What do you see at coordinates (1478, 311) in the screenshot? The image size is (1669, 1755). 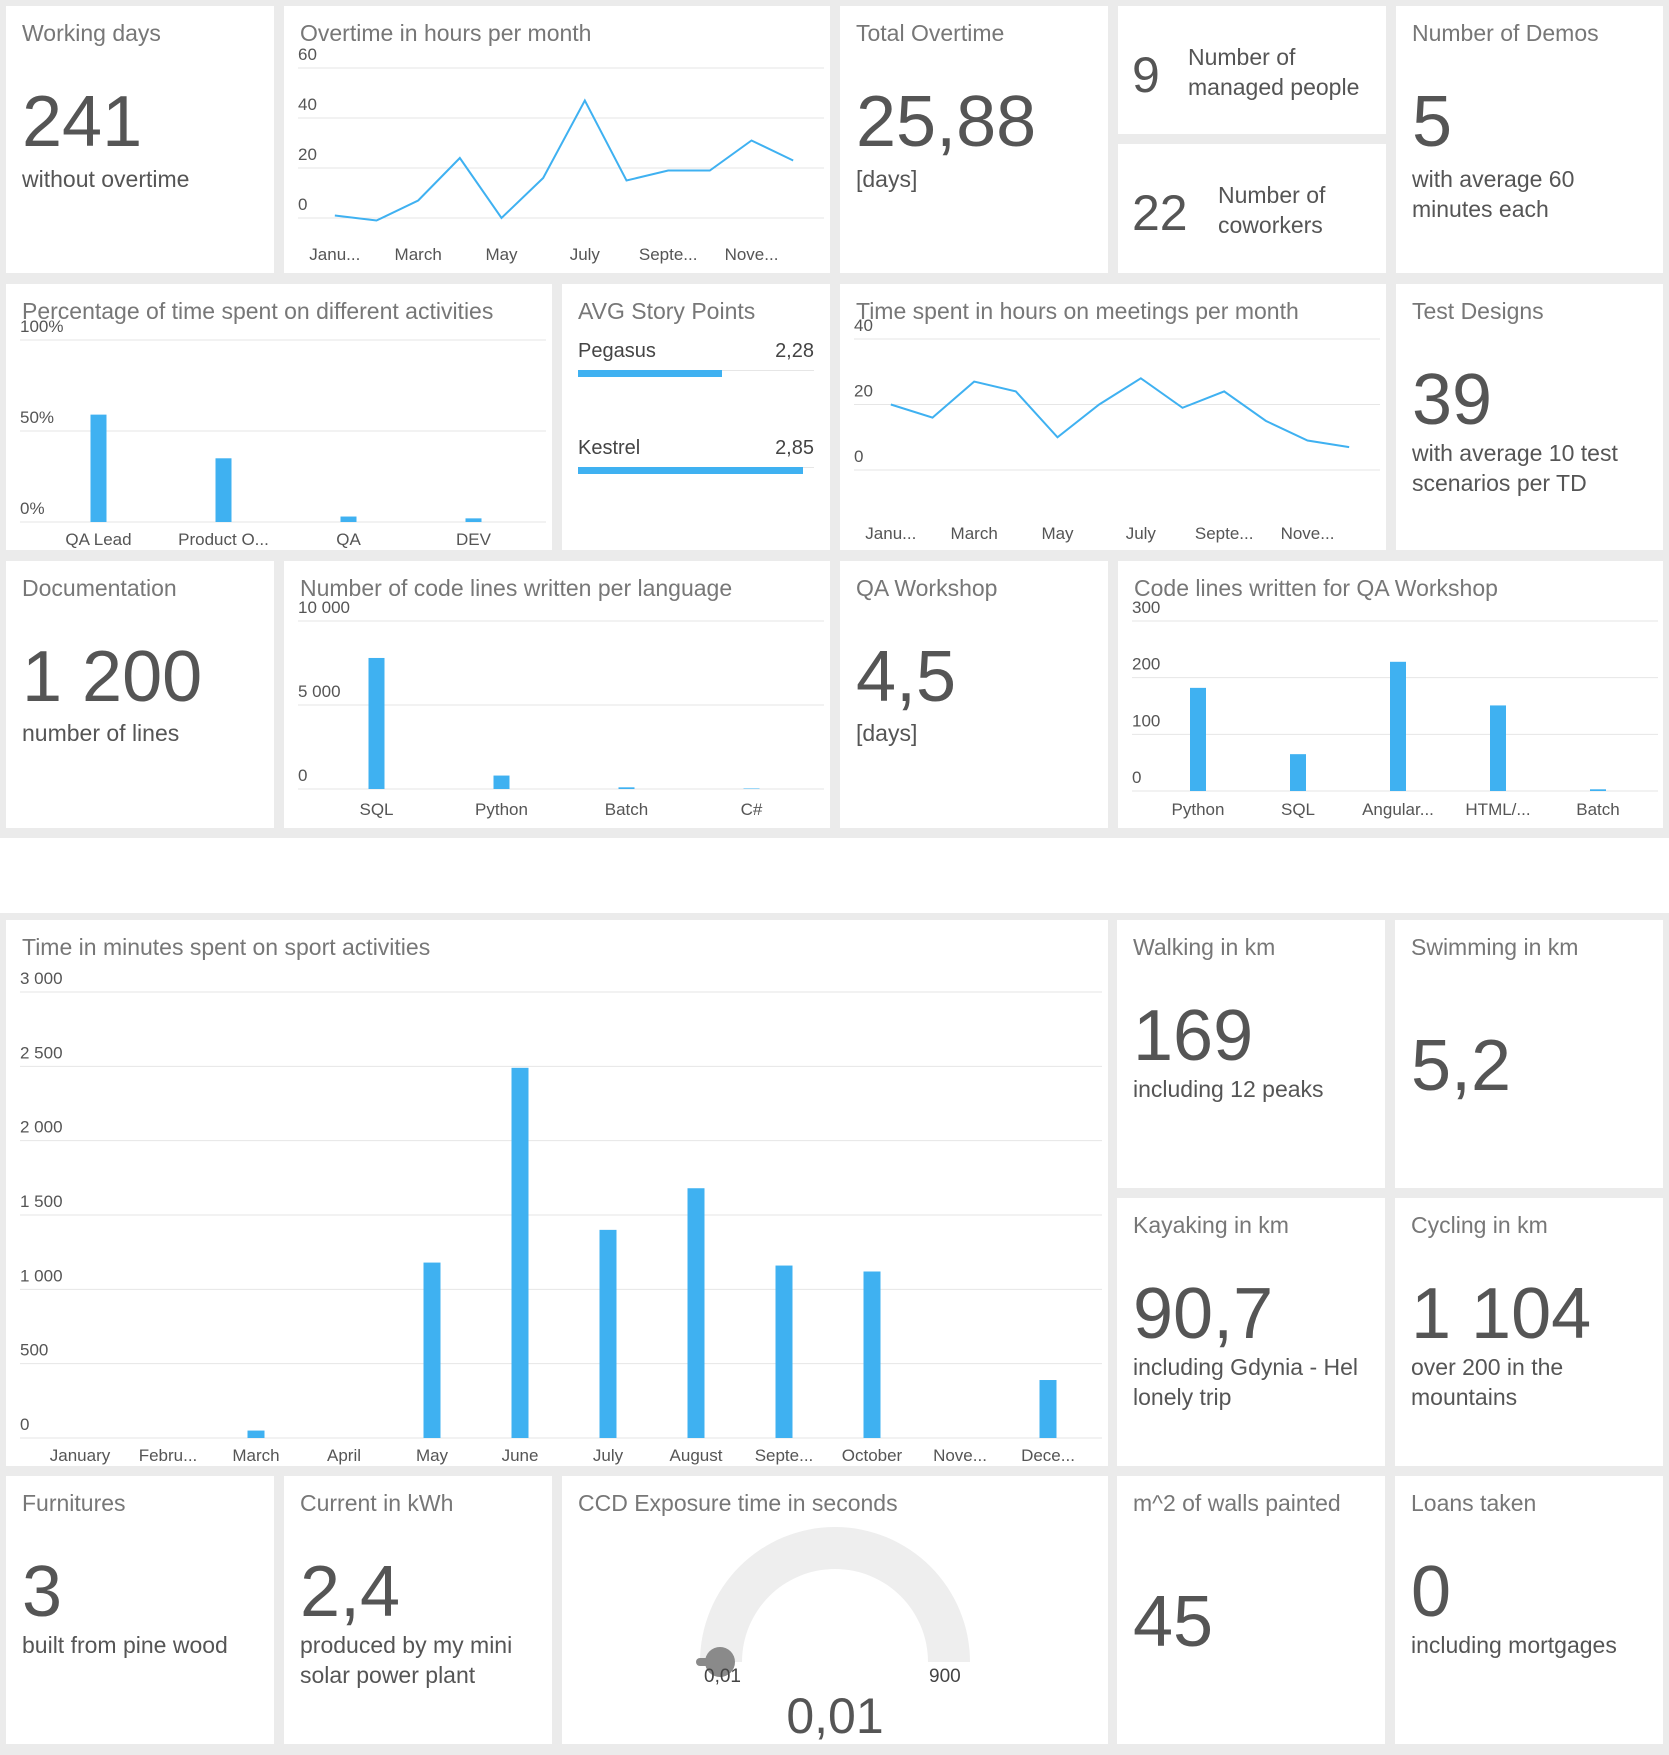 I see `tile-title: Test Designs` at bounding box center [1478, 311].